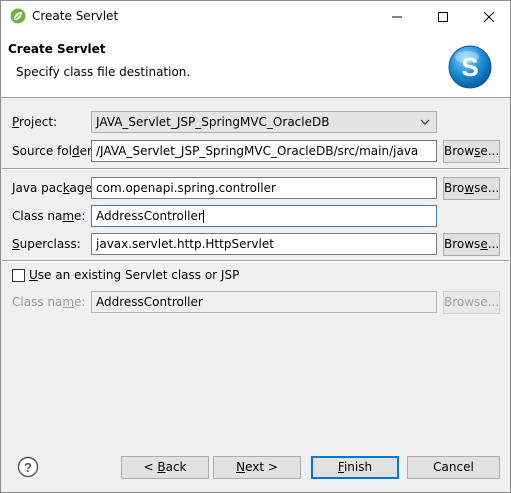 The image size is (511, 493). I want to click on superclass-label: Superclass:, so click(46, 244).